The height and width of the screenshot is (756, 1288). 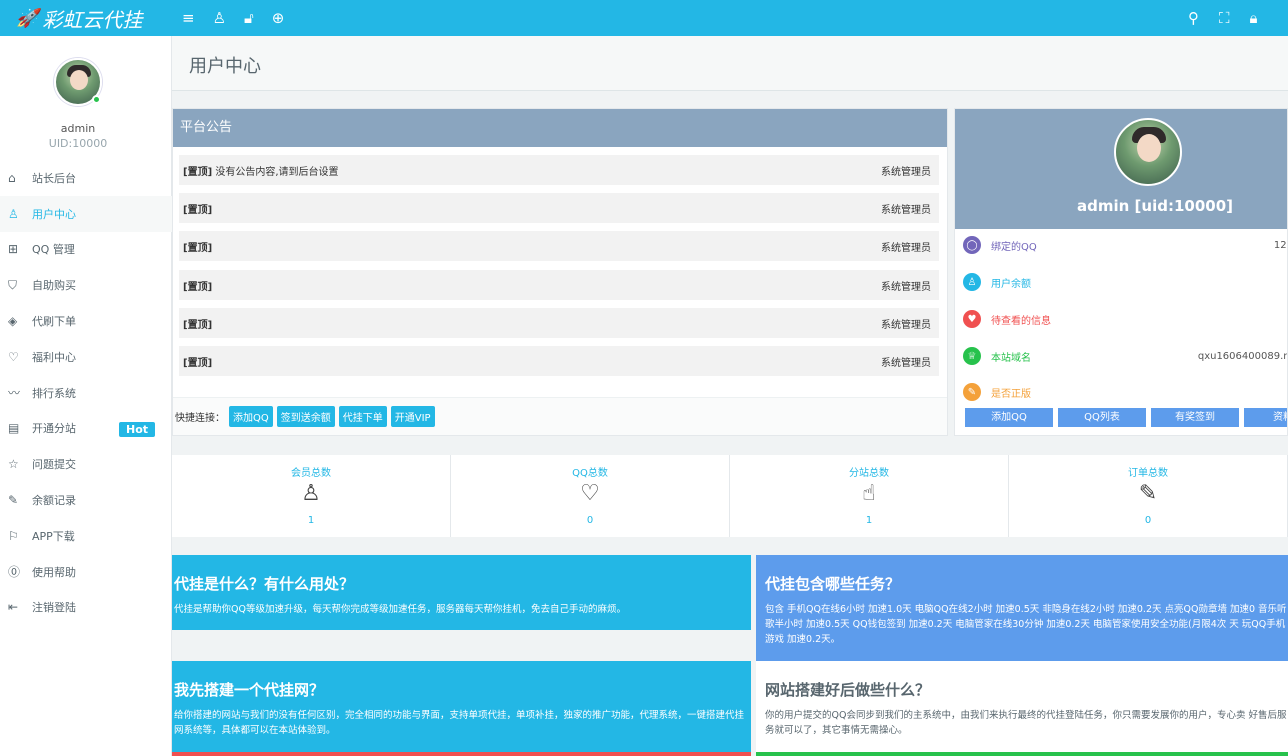 What do you see at coordinates (249, 690) in the screenshot?
I see `info-title: 我先搭建一个代挂网？` at bounding box center [249, 690].